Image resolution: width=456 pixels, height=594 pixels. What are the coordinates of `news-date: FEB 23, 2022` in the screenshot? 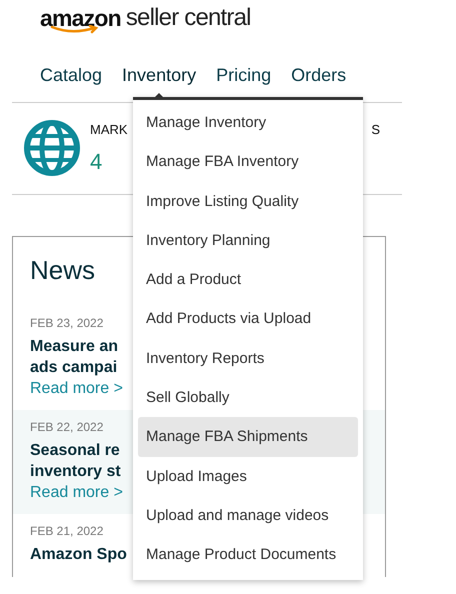 It's located at (67, 323).